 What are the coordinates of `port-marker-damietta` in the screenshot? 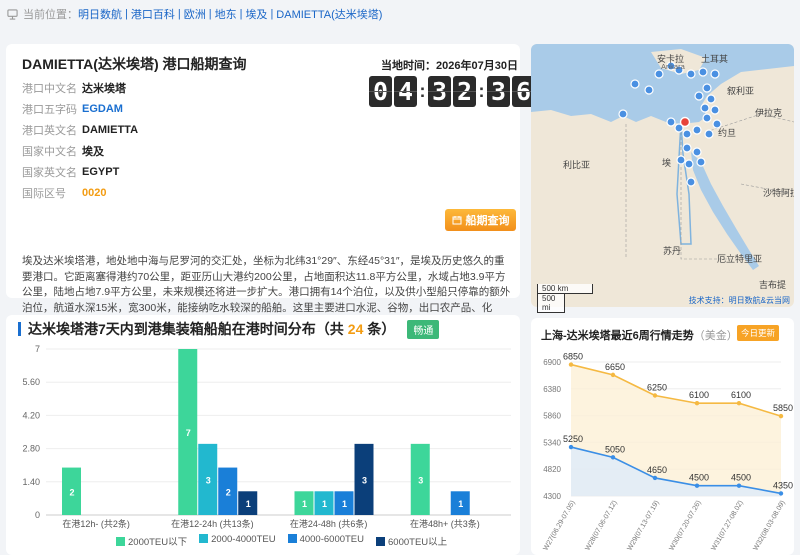 It's located at (685, 122).